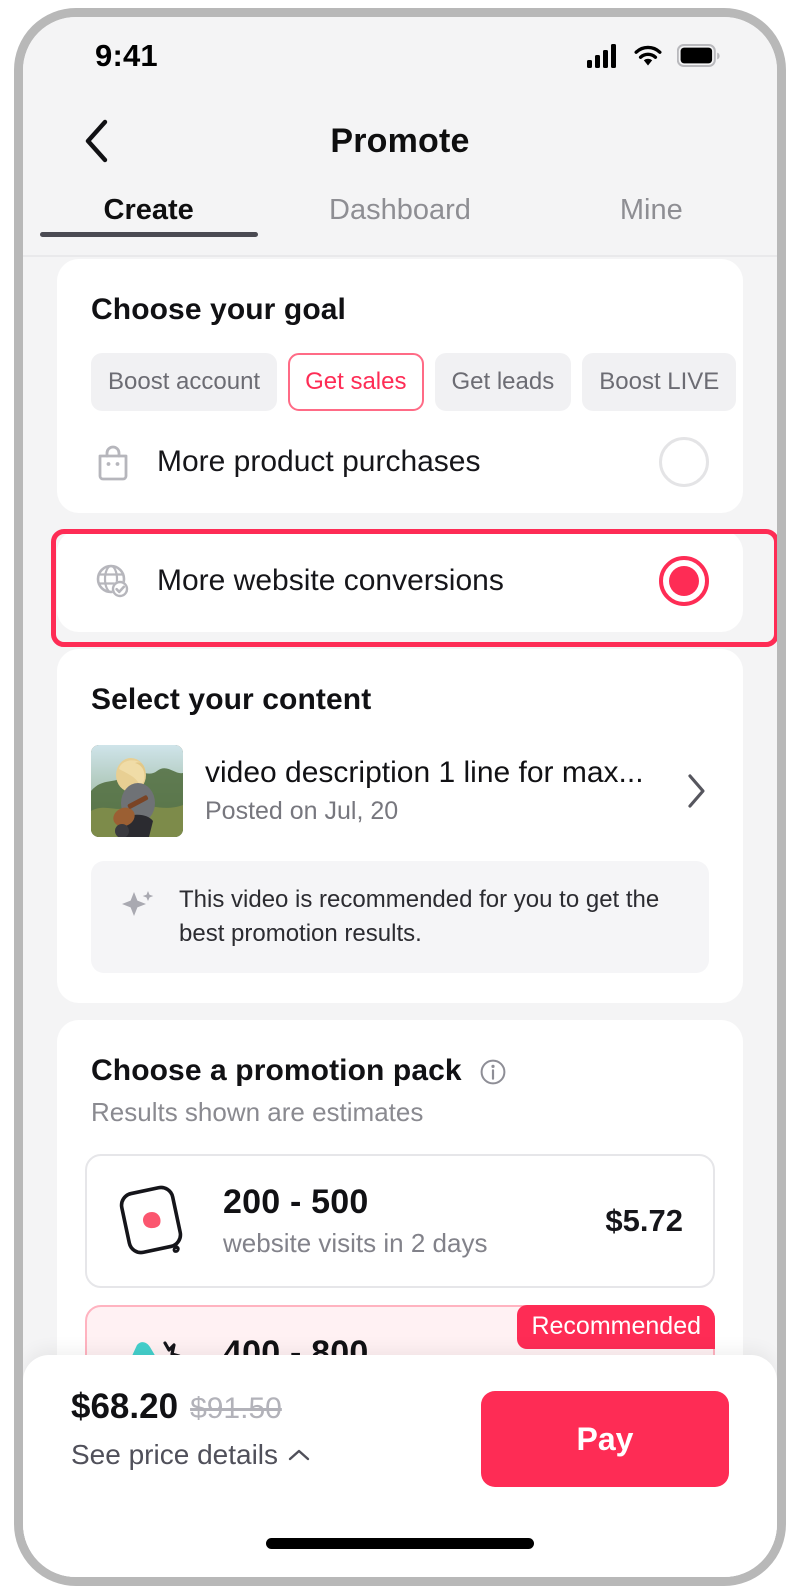  I want to click on shopping-bag-icon, so click(113, 462).